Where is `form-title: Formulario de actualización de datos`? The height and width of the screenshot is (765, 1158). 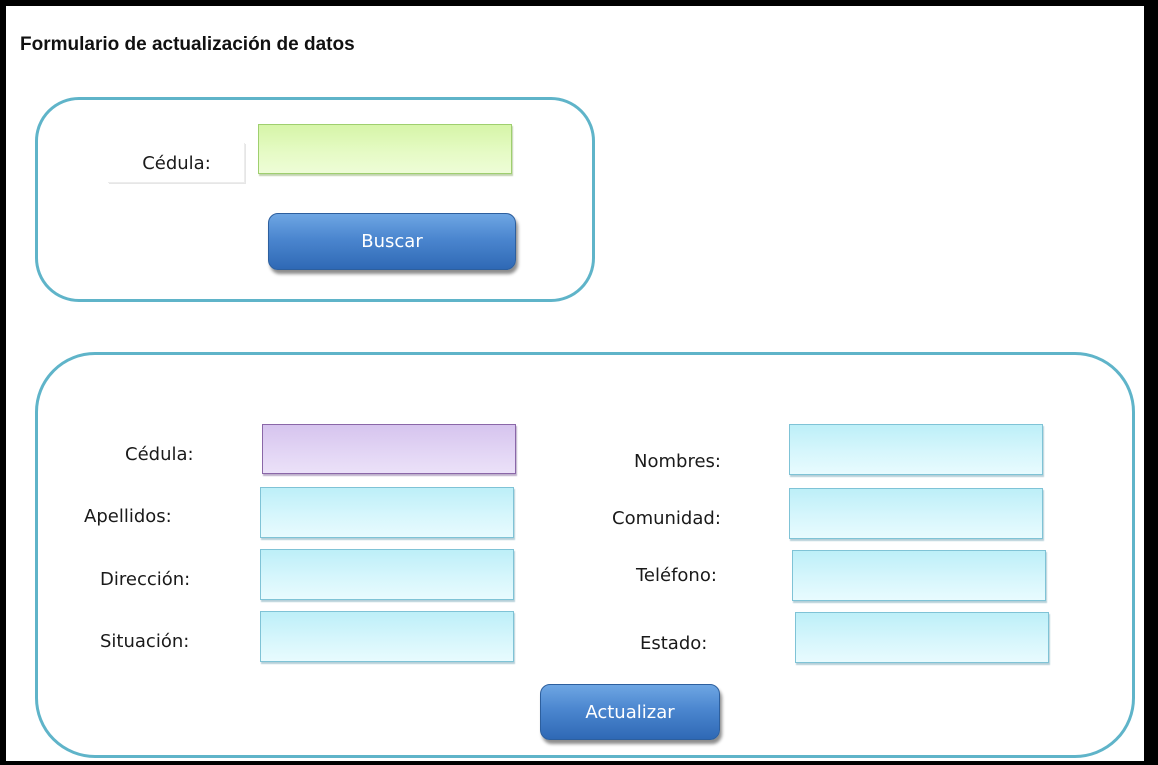
form-title: Formulario de actualización de datos is located at coordinates (187, 44).